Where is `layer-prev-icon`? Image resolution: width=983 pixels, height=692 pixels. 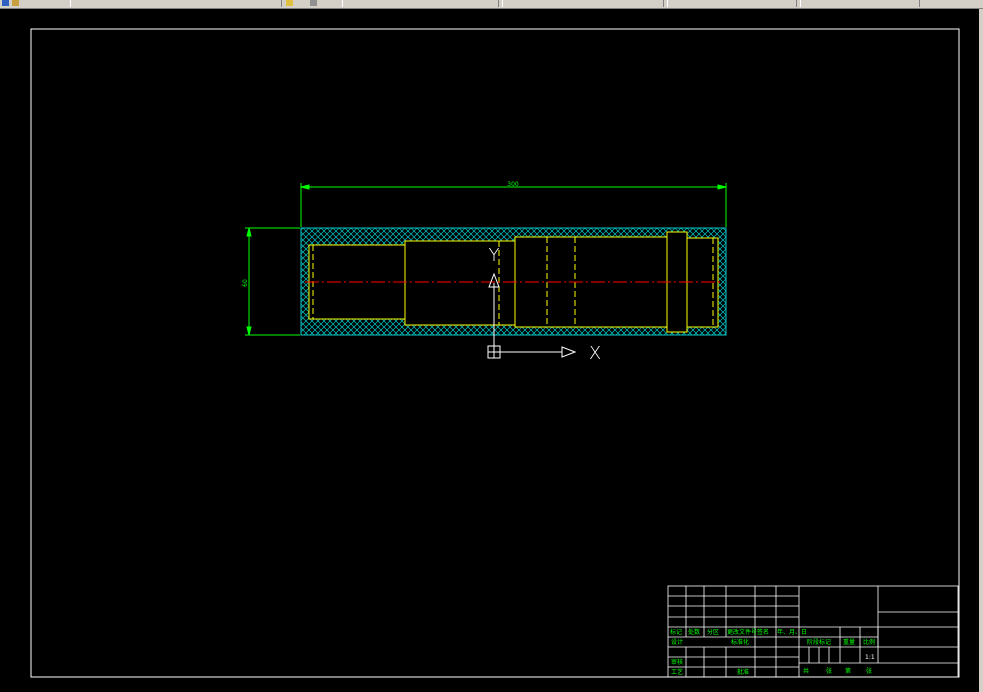
layer-prev-icon is located at coordinates (313, 3).